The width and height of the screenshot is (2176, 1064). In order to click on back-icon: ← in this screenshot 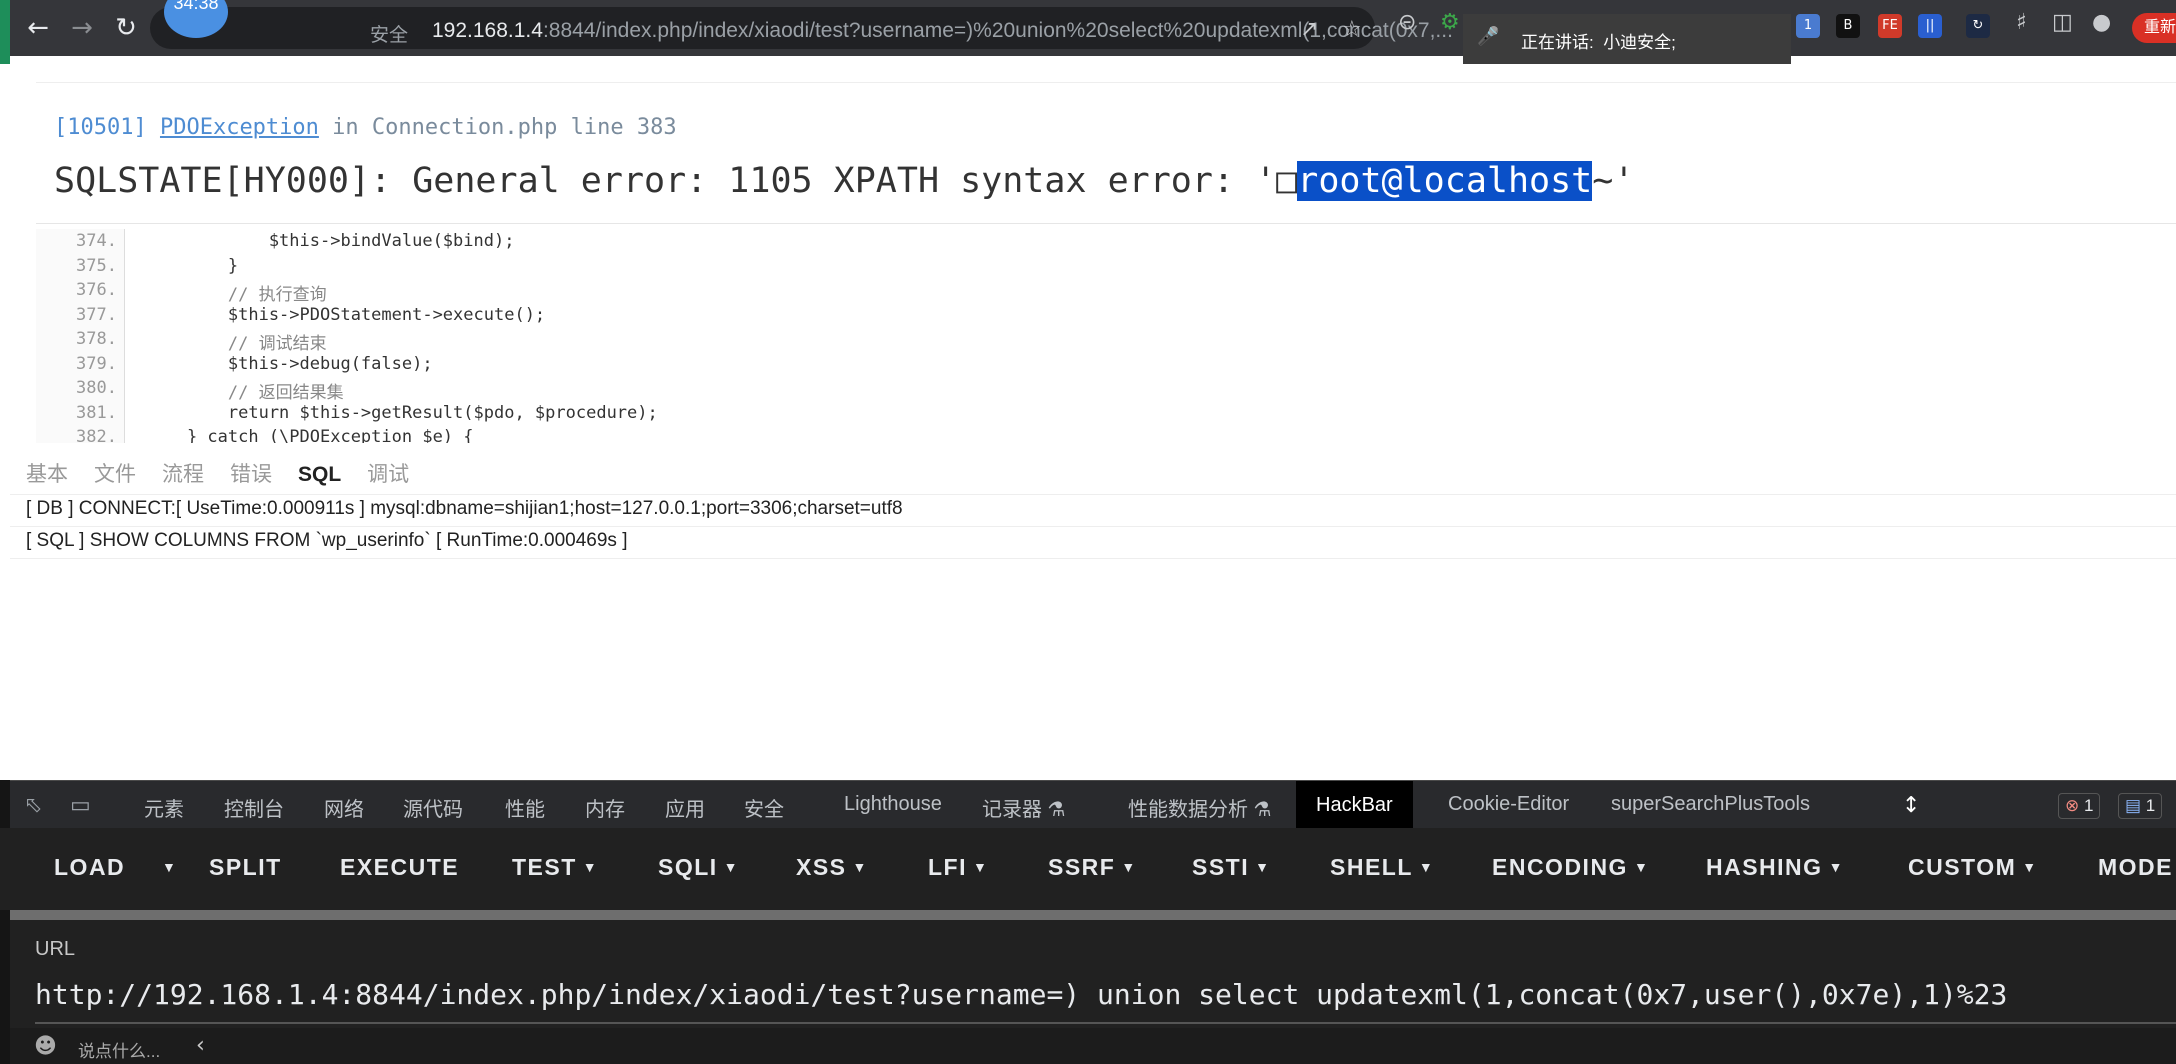, I will do `click(38, 28)`.